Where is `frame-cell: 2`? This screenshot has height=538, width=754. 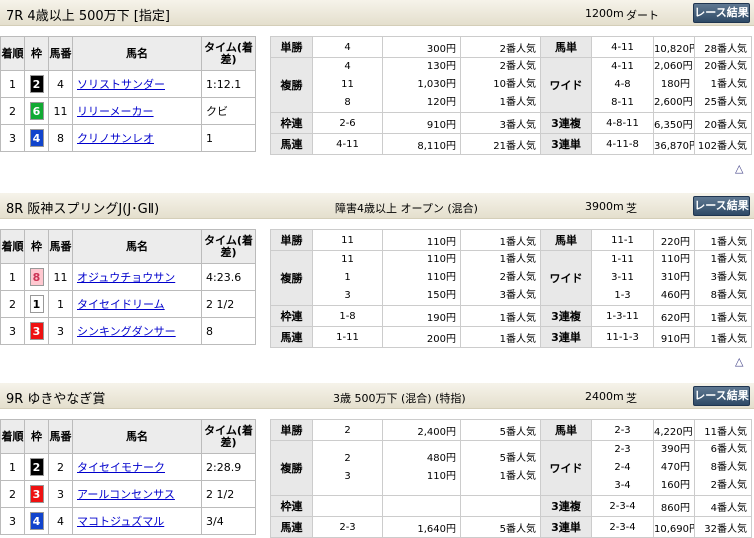
frame-cell: 2 is located at coordinates (36, 84).